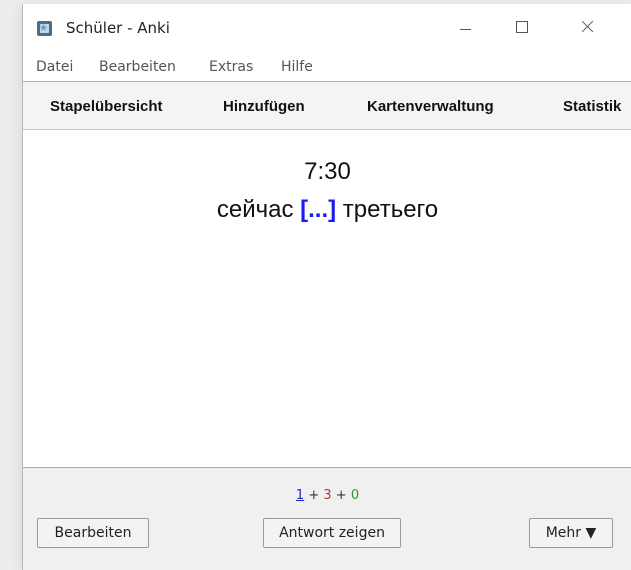 The image size is (631, 570). Describe the element at coordinates (137, 67) in the screenshot. I see `menu-bearbeiten: Bearbeiten` at that location.